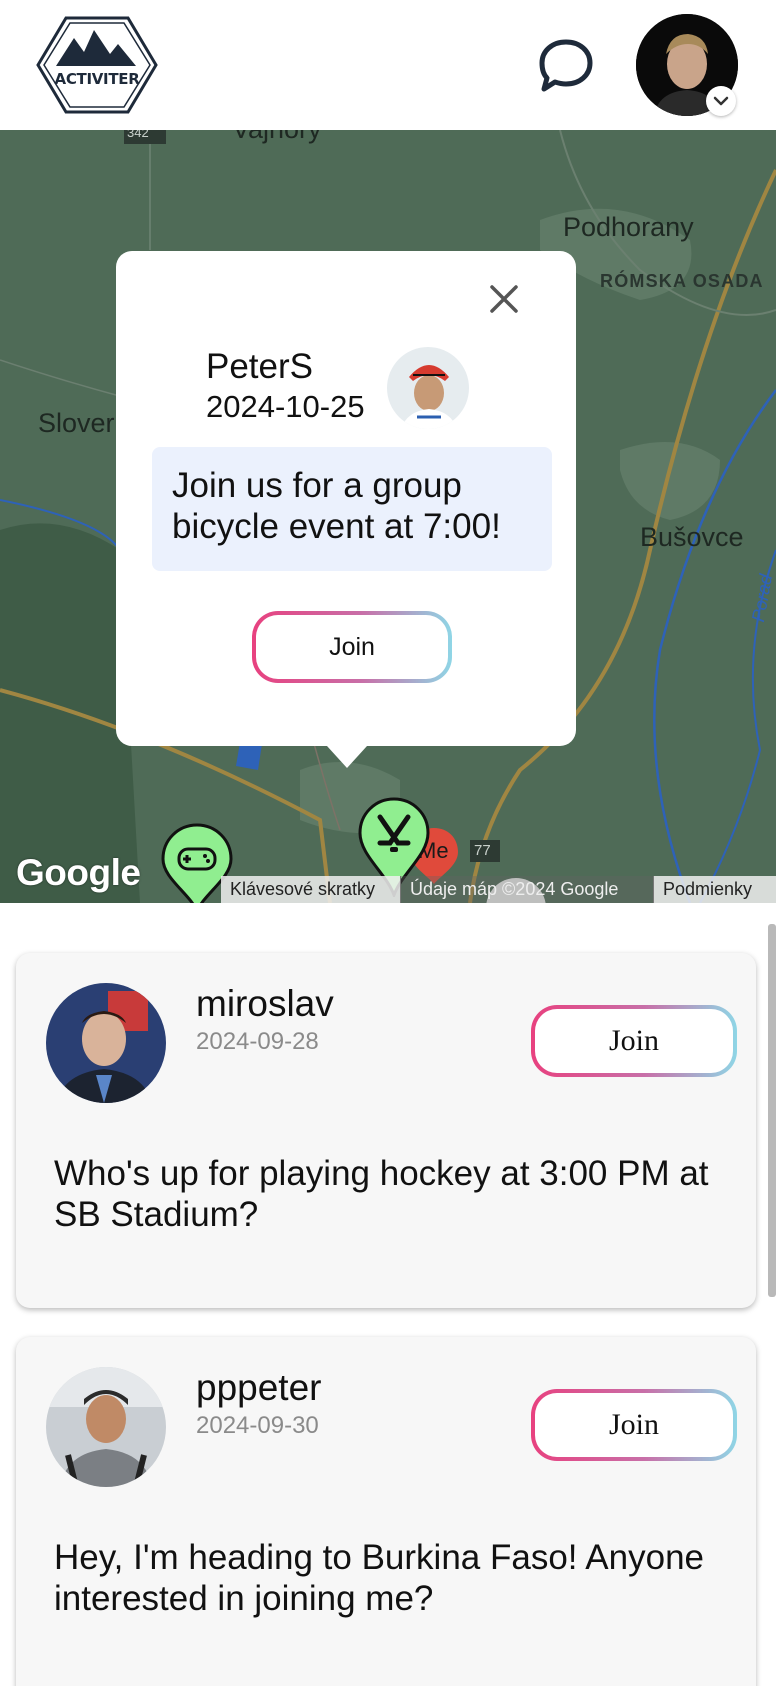  Describe the element at coordinates (265, 1003) in the screenshot. I see `post-username: miroslav` at that location.